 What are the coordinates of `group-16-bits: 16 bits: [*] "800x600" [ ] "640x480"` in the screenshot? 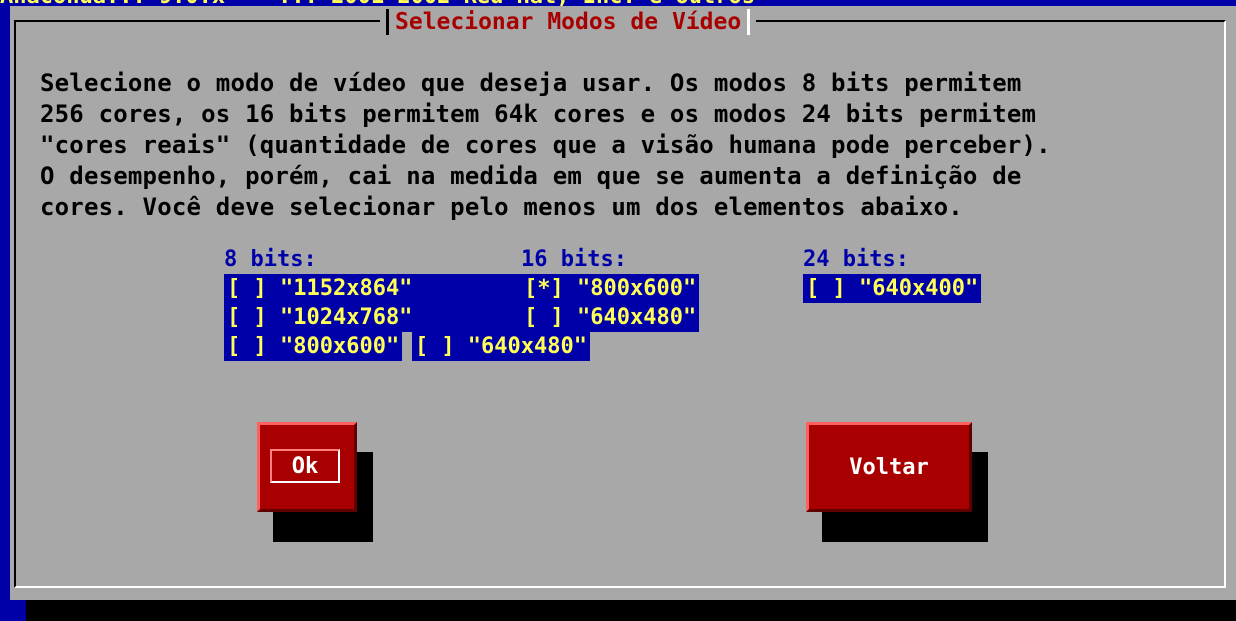 It's located at (610, 289).